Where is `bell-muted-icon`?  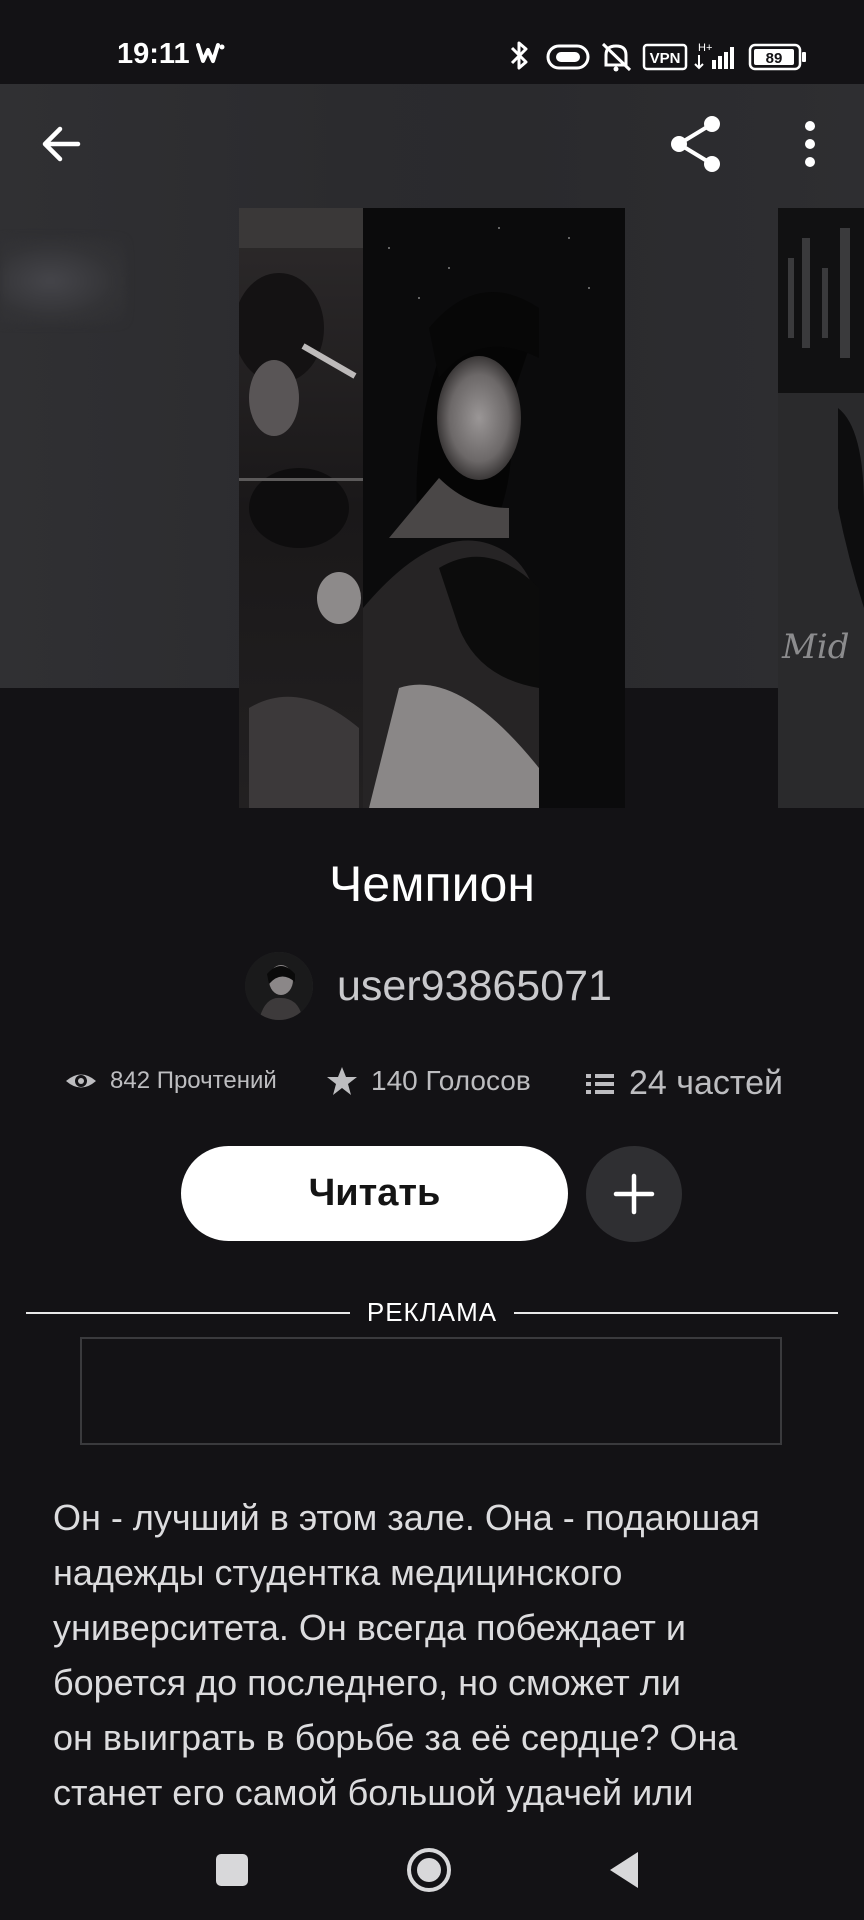
bell-muted-icon is located at coordinates (616, 57).